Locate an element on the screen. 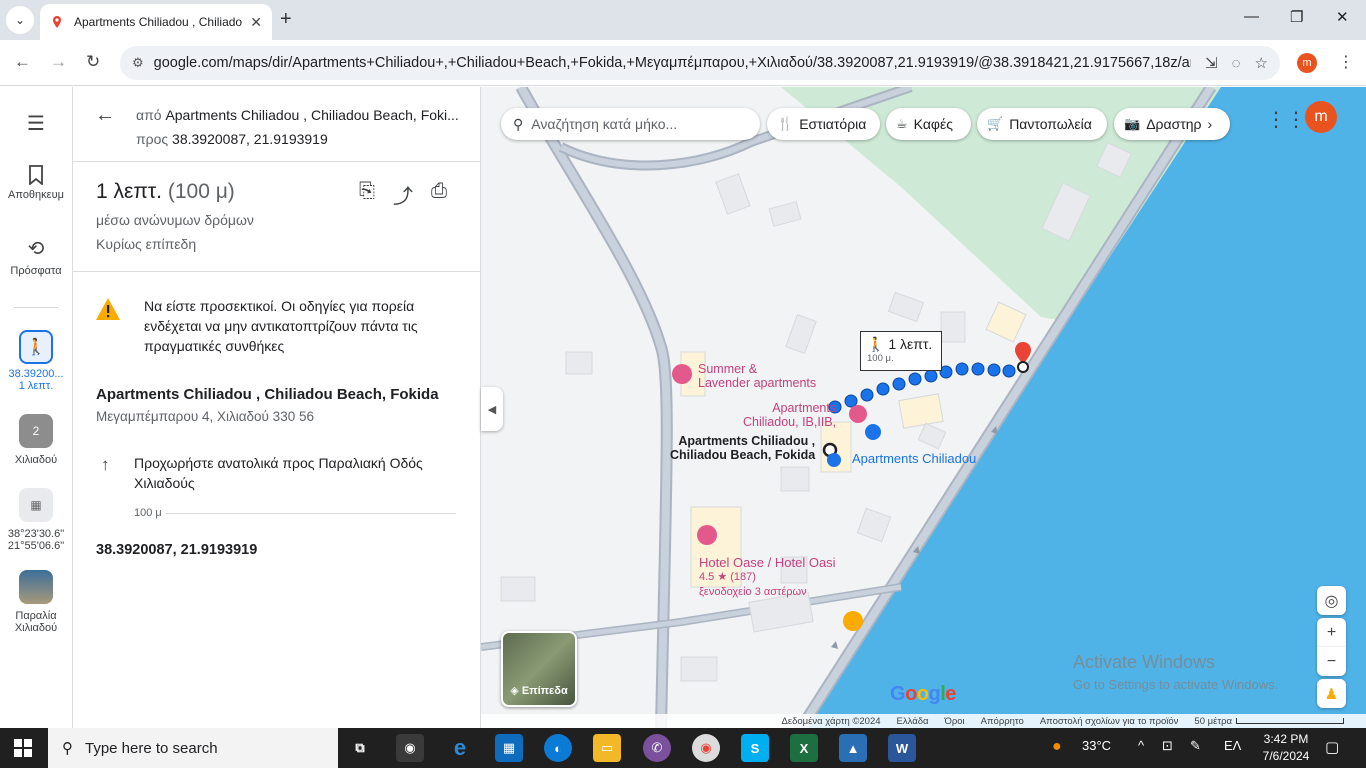  zoom-in-button: + is located at coordinates (1331, 632).